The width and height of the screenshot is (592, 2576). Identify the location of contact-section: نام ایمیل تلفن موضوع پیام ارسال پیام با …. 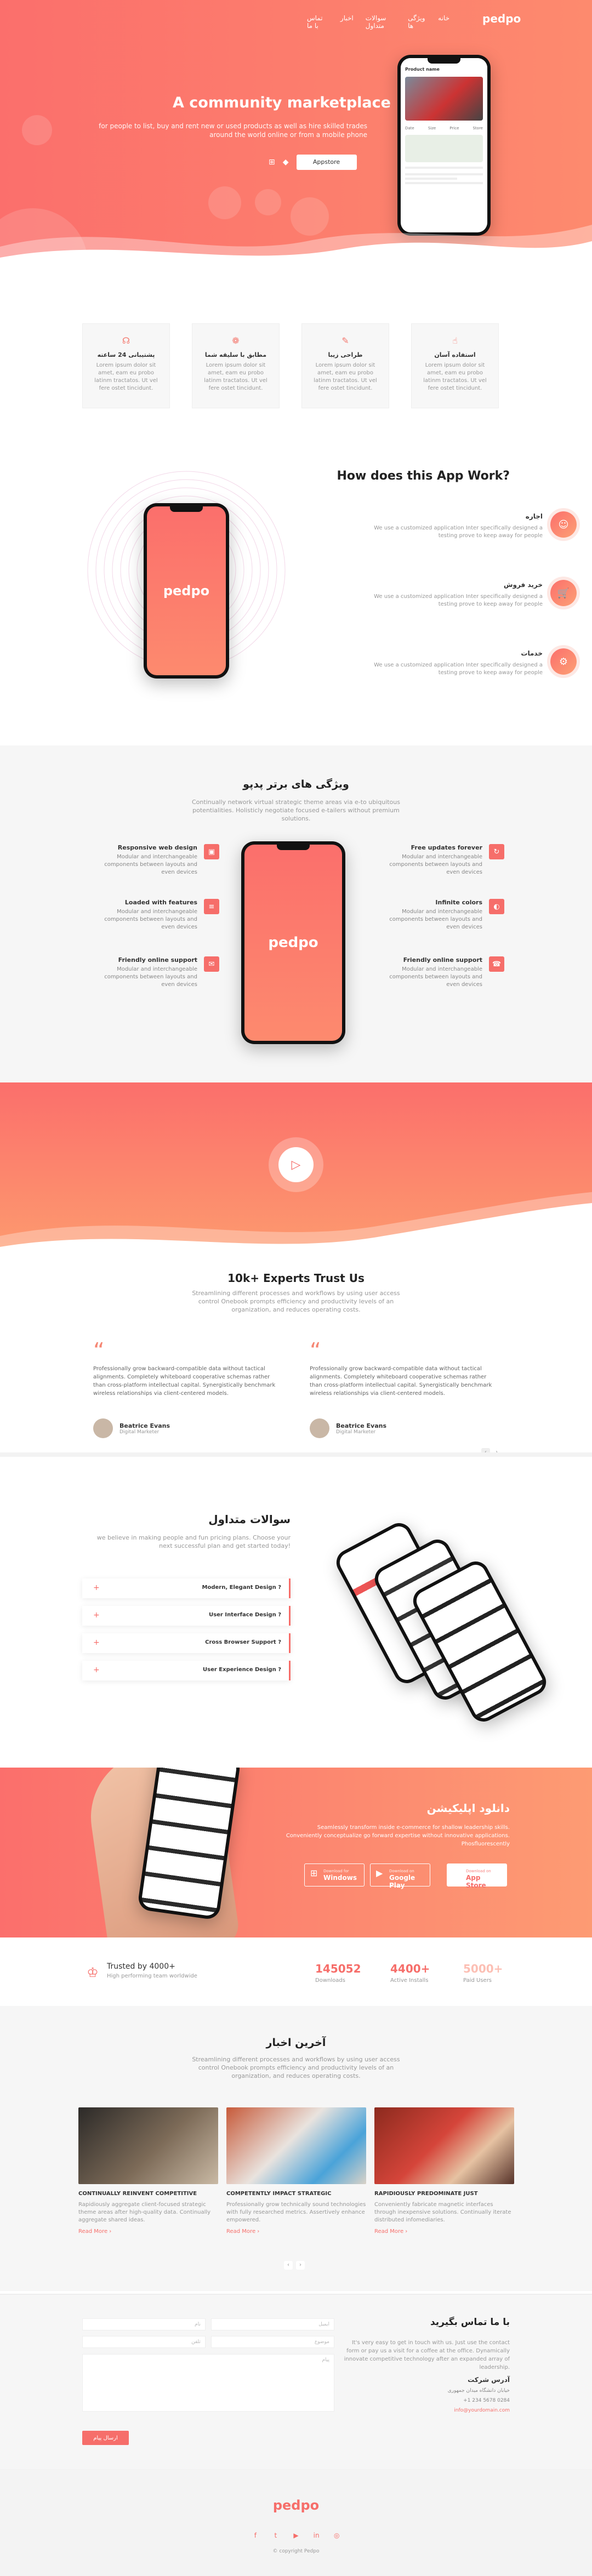
(296, 2381).